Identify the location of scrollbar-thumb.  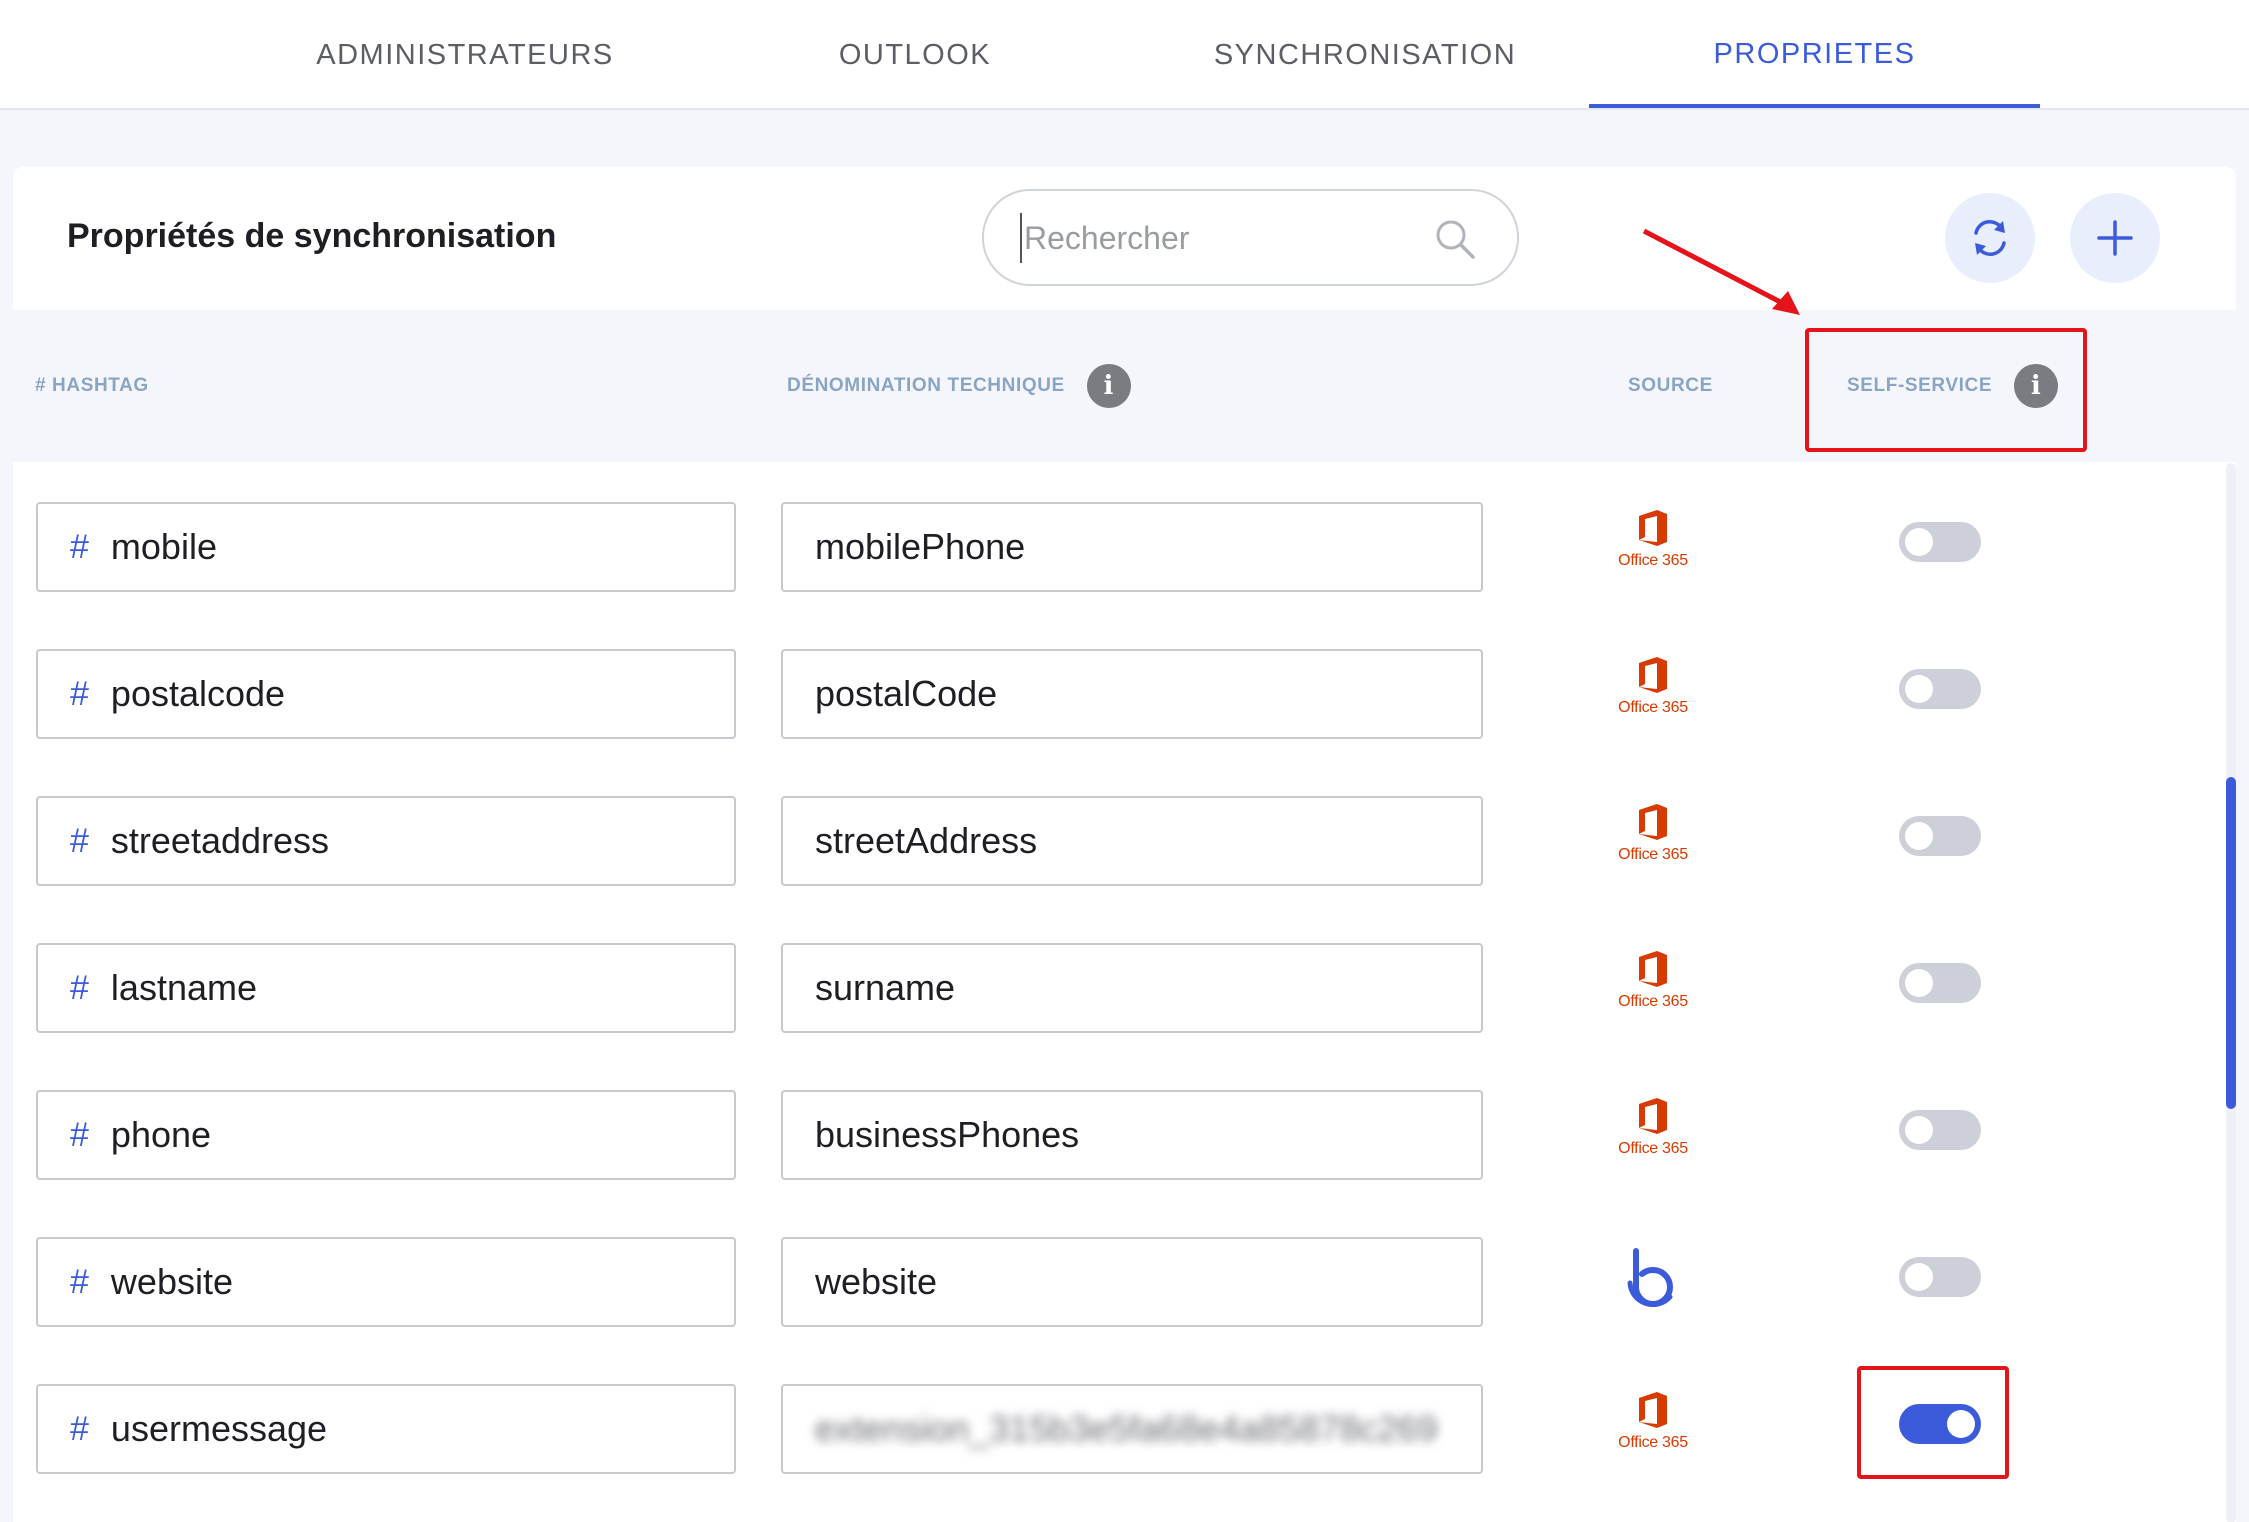
(2231, 943).